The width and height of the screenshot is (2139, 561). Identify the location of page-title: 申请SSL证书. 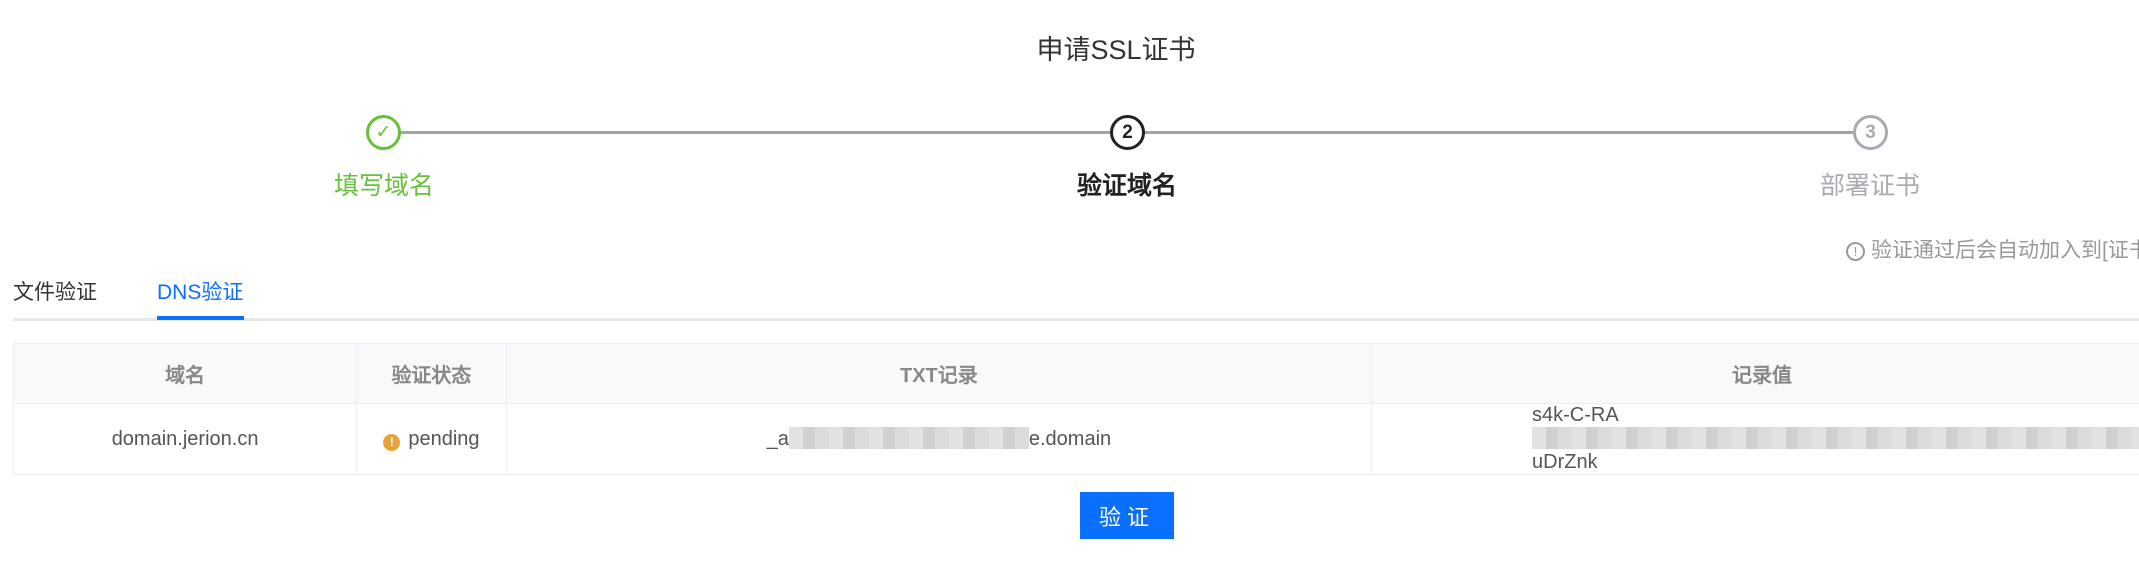
(1116, 50).